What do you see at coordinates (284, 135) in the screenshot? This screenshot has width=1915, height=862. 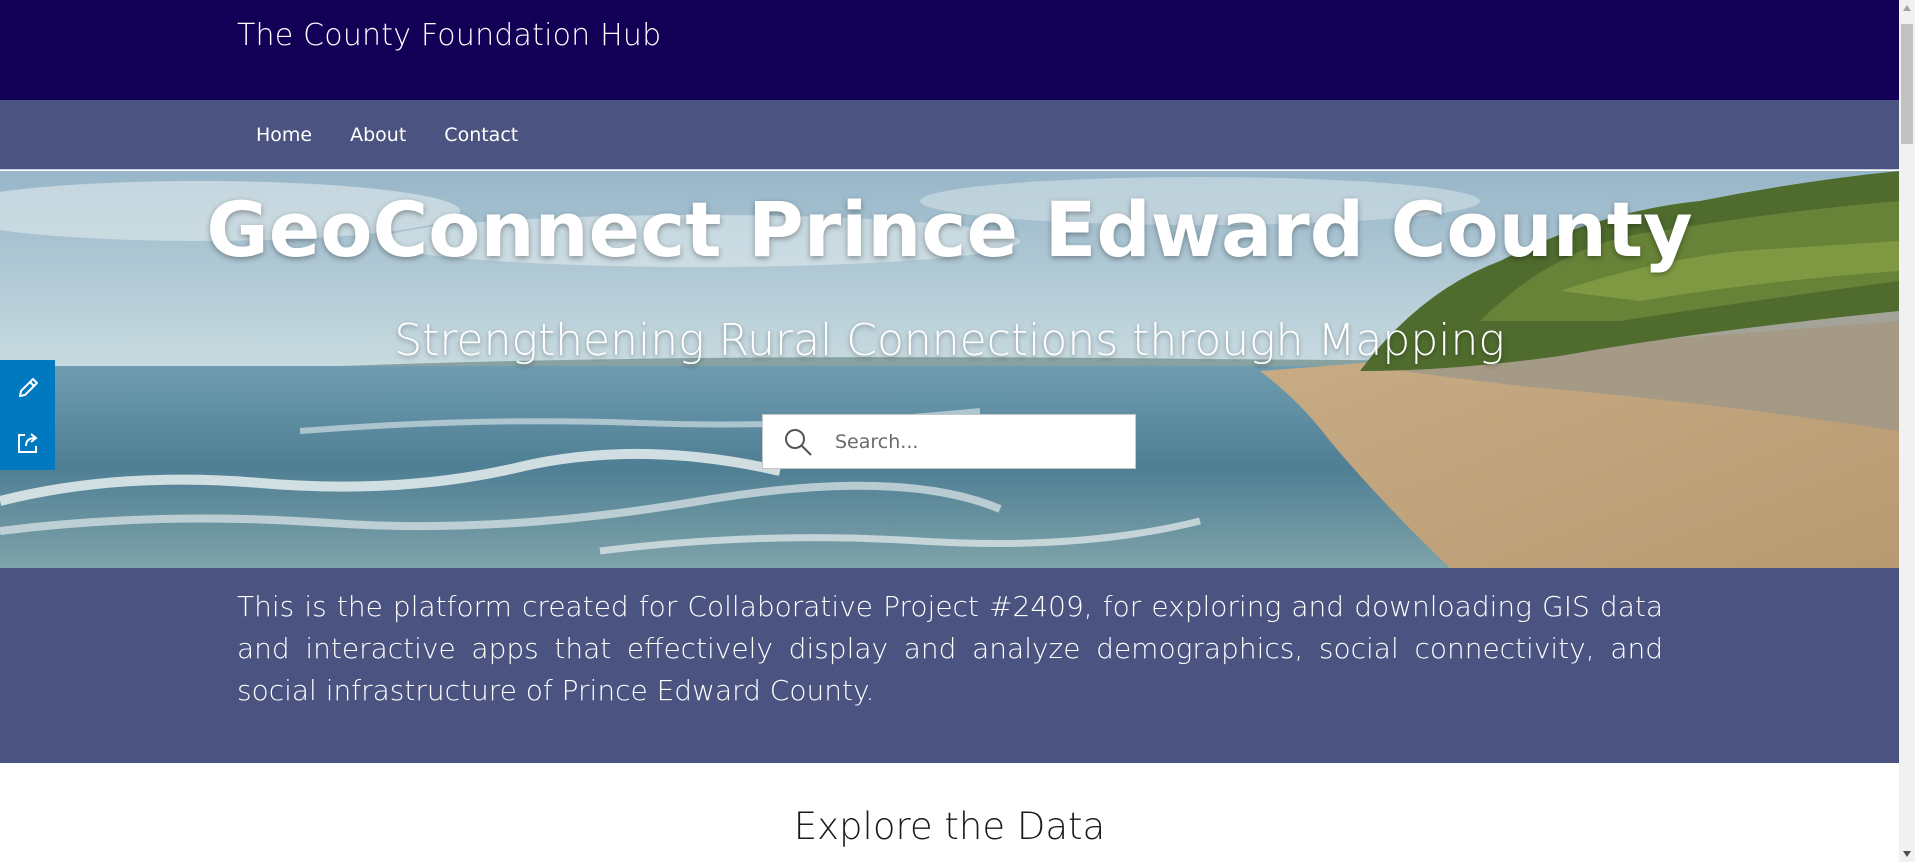 I see `nav-item-home: Home` at bounding box center [284, 135].